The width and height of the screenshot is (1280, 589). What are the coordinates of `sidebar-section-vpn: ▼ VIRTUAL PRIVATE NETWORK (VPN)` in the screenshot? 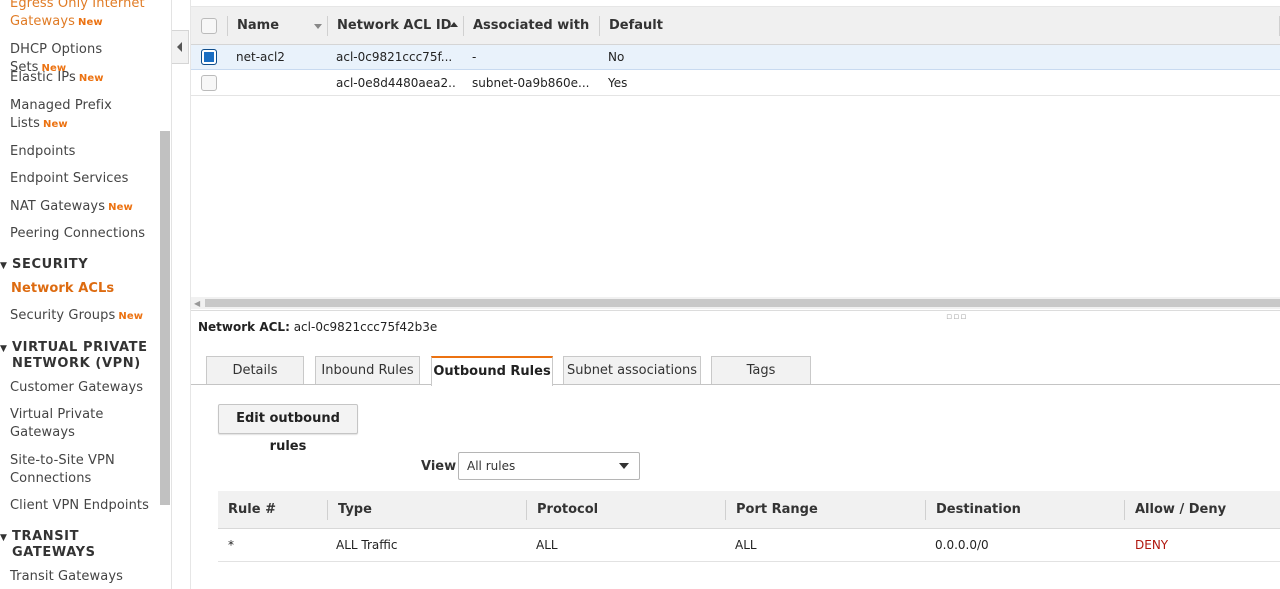 It's located at (80, 356).